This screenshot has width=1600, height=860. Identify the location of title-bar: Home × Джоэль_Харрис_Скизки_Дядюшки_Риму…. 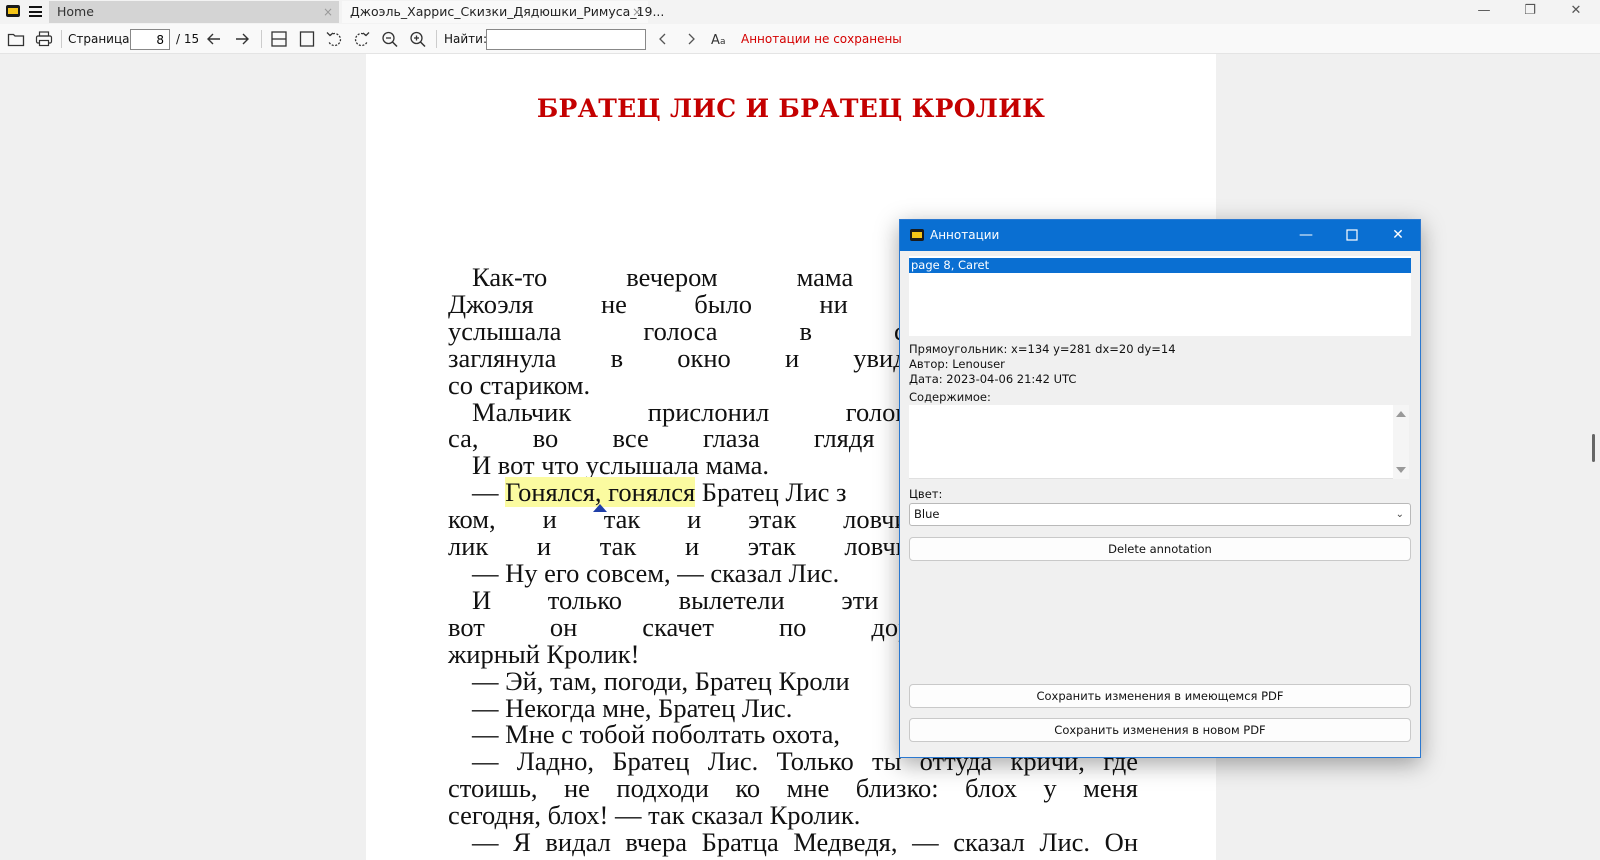
(800, 12).